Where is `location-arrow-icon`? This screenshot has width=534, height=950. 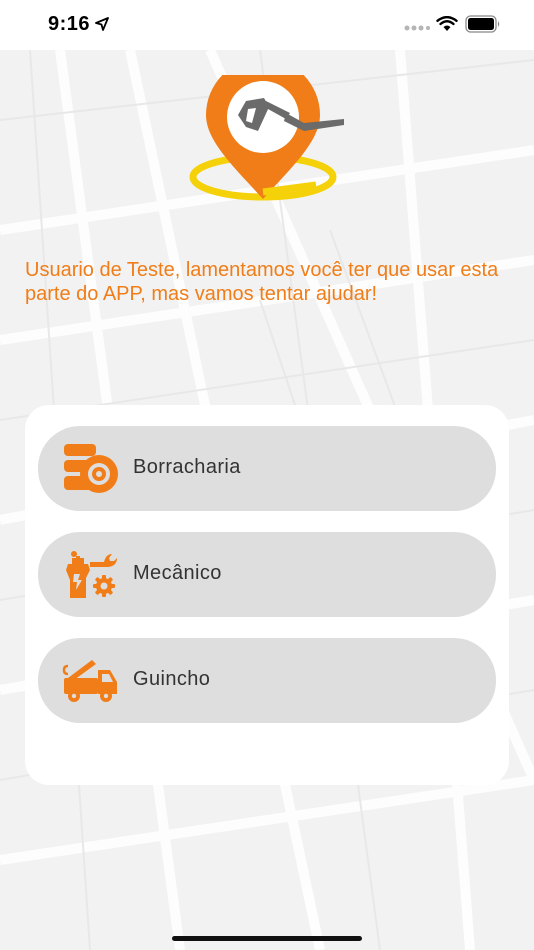
location-arrow-icon is located at coordinates (102, 24).